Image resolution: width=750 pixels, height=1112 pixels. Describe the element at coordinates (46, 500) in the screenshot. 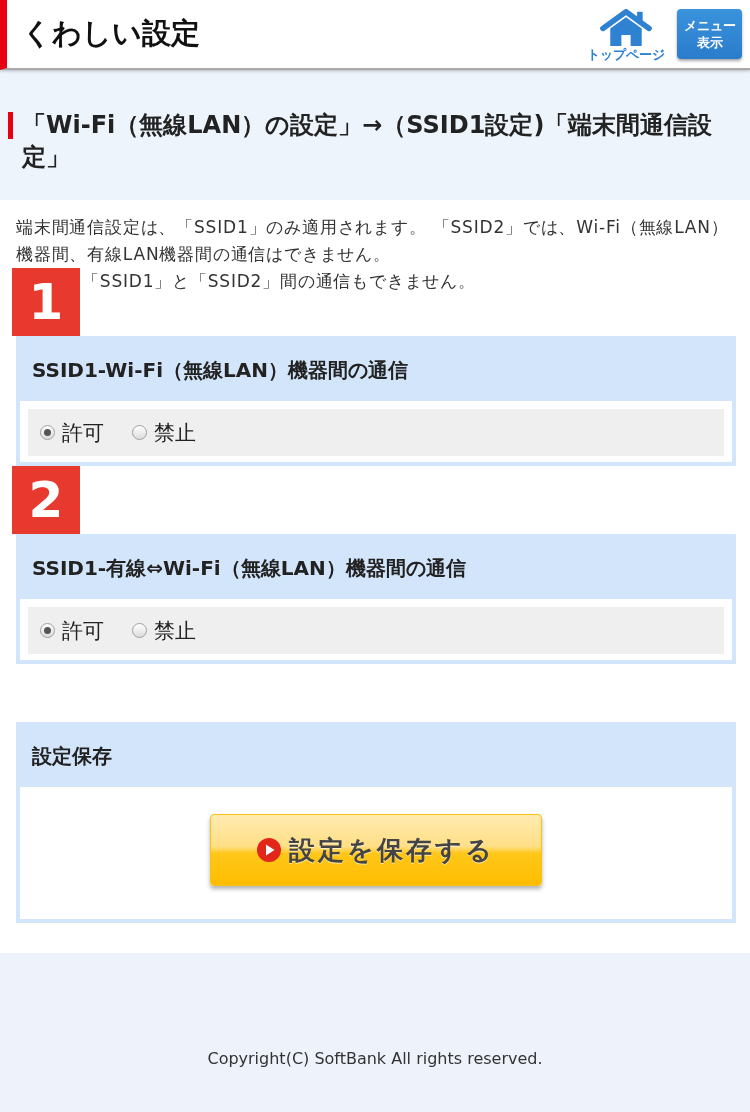

I see `step-number-badge: 2` at that location.